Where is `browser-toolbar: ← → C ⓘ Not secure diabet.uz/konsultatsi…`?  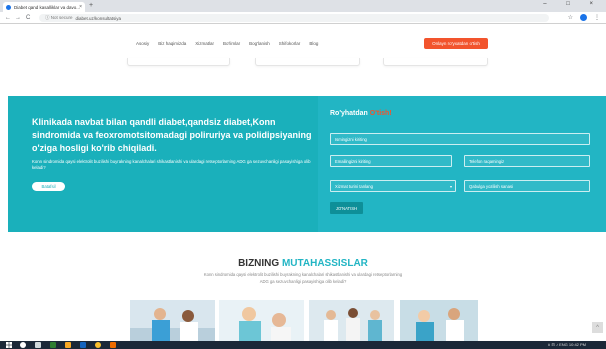
browser-toolbar: ← → C ⓘ Not secure diabet.uz/konsultatsi… is located at coordinates (303, 18).